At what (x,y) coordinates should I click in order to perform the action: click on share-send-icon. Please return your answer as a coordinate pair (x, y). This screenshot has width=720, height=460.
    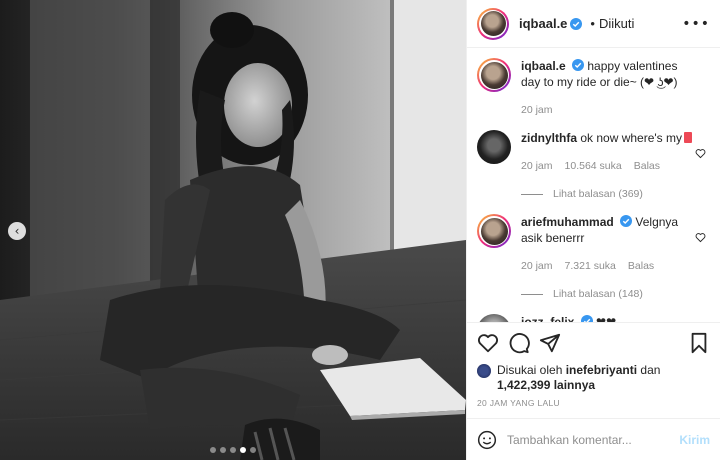
    Looking at the image, I should click on (550, 343).